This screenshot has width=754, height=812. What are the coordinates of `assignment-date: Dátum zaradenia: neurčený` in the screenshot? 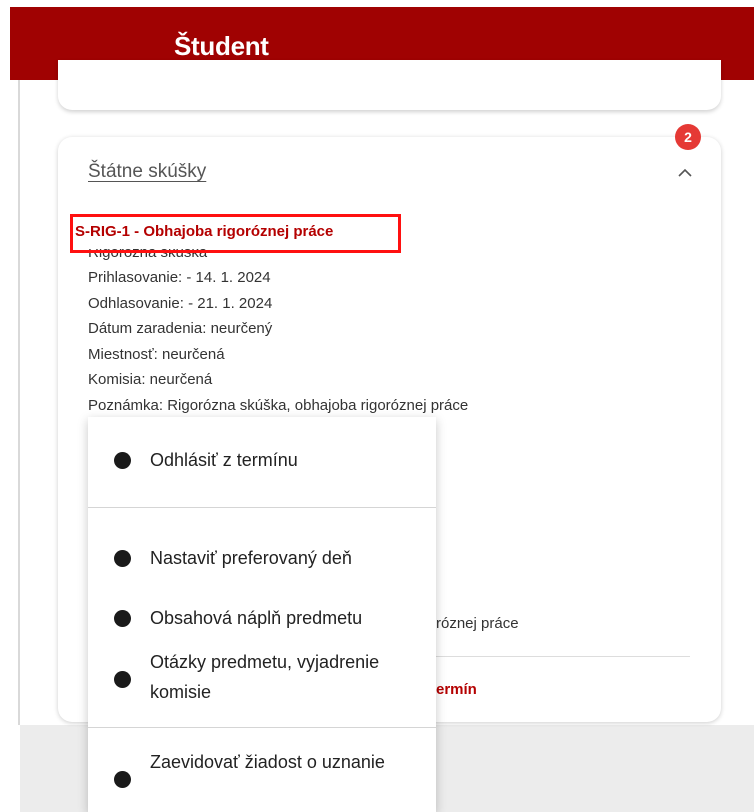 It's located at (180, 328).